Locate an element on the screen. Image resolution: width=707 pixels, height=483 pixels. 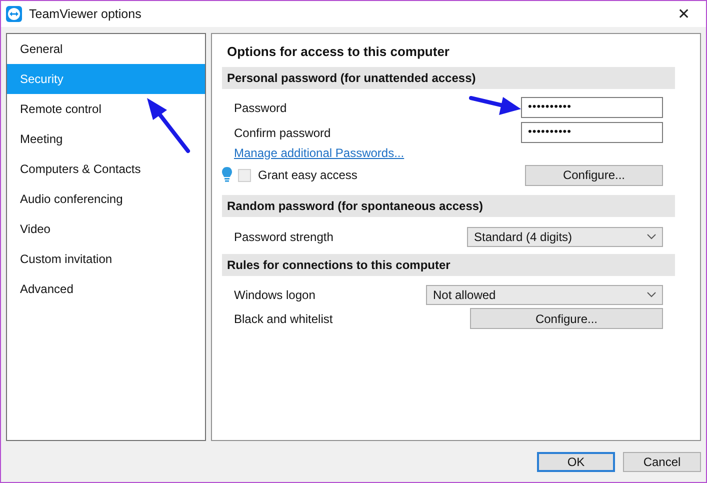
dropdown-value: Not allowed is located at coordinates (465, 295).